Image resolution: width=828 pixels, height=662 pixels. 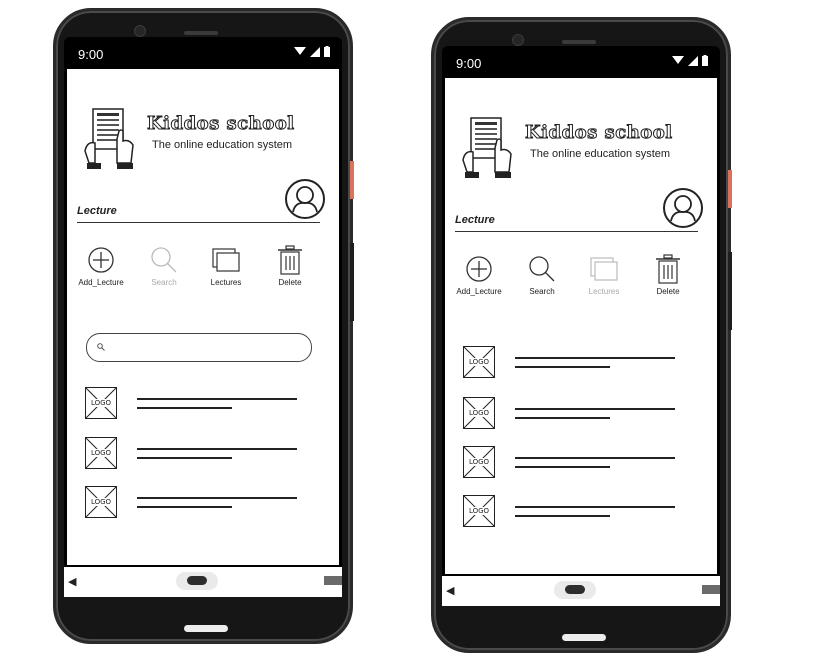 I want to click on search-input, so click(x=199, y=347).